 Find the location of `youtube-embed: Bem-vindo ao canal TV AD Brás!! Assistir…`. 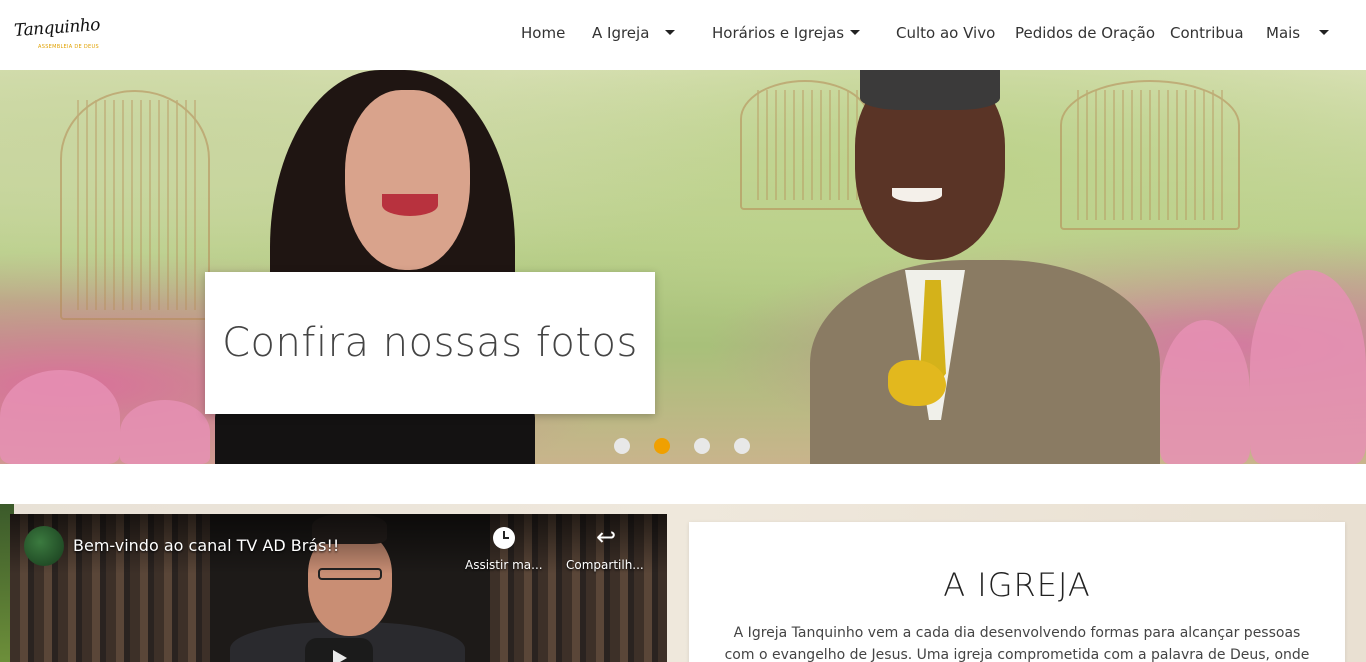

youtube-embed: Bem-vindo ao canal TV AD Brás!! Assistir… is located at coordinates (338, 588).